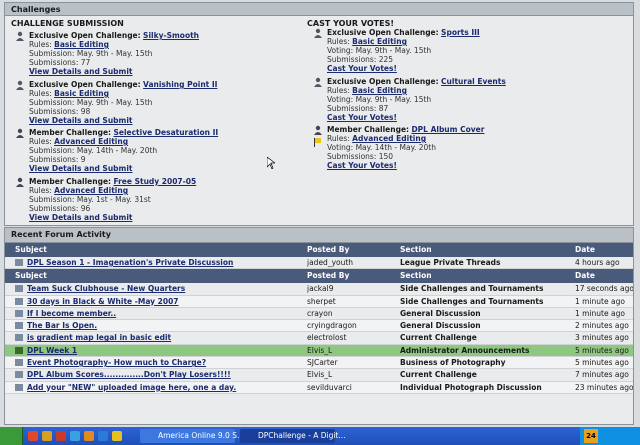  What do you see at coordinates (351, 313) in the screenshot?
I see `thread-poster: crayon` at bounding box center [351, 313].